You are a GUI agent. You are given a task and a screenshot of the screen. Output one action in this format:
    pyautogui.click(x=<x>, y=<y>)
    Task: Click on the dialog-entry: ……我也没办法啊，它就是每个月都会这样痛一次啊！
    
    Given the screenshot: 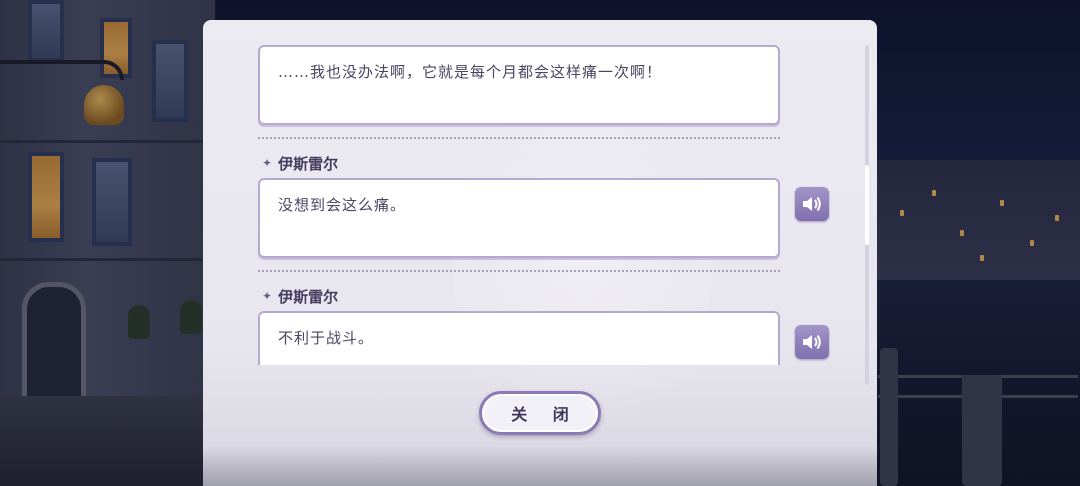 What is the action you would take?
    pyautogui.click(x=523, y=85)
    